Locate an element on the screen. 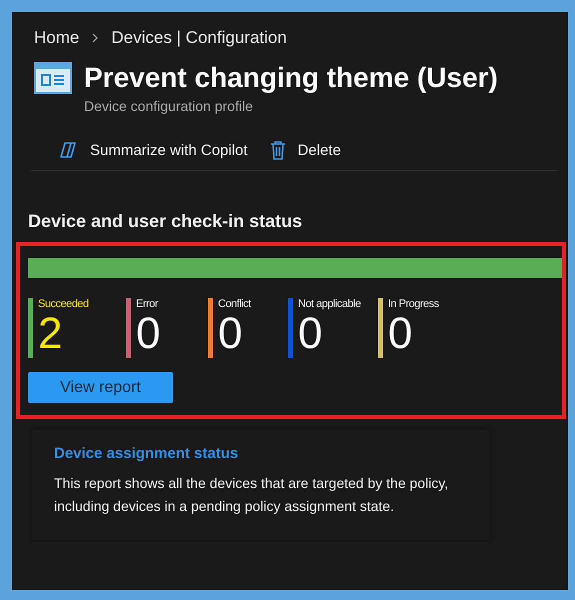 Image resolution: width=575 pixels, height=600 pixels. page-title: Prevent changing theme (User) is located at coordinates (291, 78).